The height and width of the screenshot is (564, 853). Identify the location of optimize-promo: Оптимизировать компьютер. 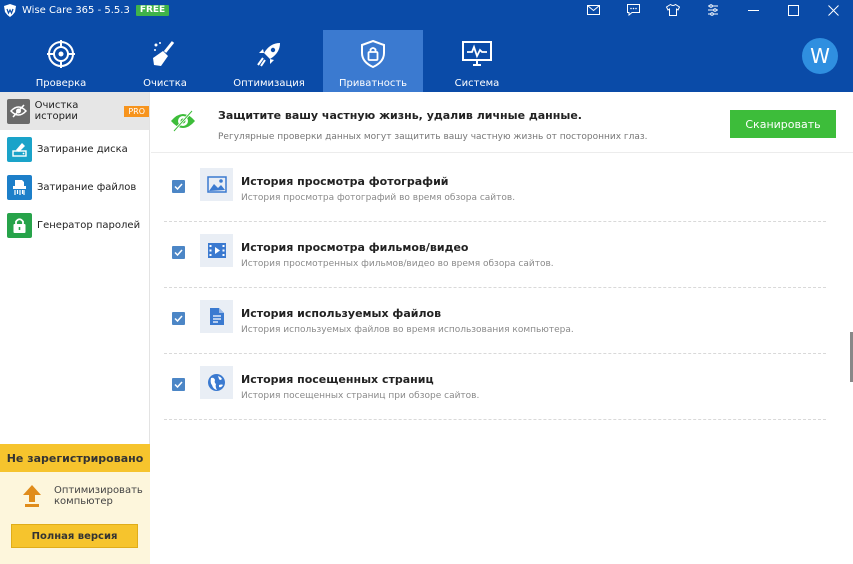
(75, 490).